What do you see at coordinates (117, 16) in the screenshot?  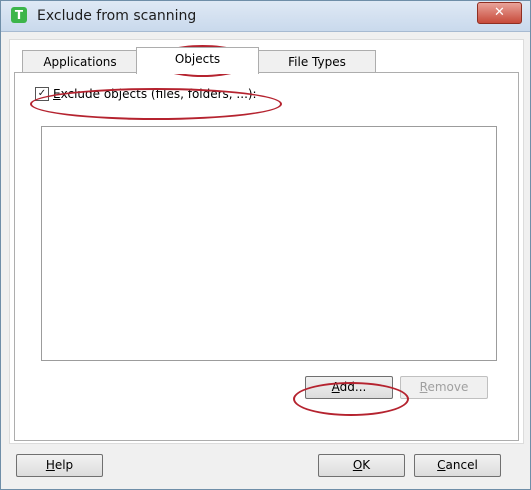 I see `window-title: Exclude from scanning` at bounding box center [117, 16].